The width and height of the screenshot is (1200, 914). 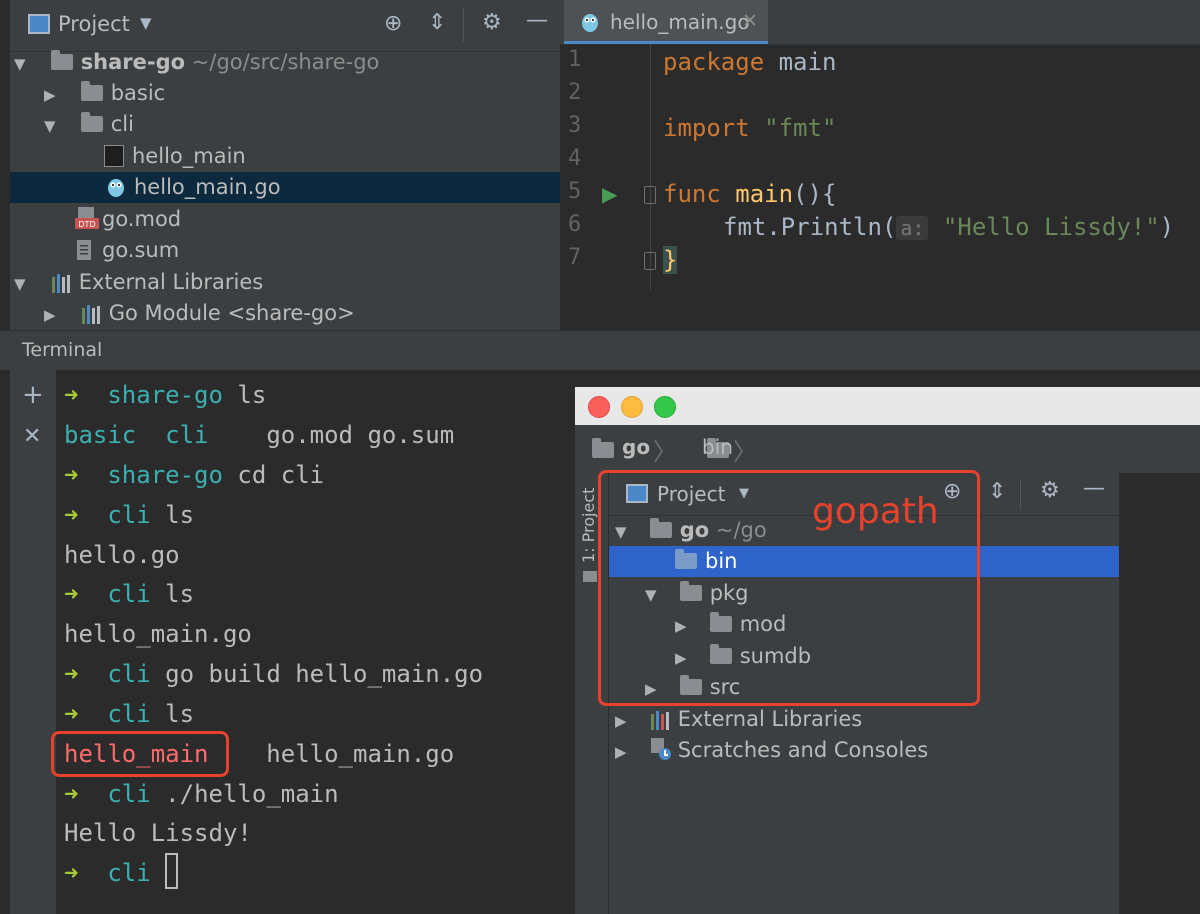 I want to click on zoom-window-button, so click(x=665, y=407).